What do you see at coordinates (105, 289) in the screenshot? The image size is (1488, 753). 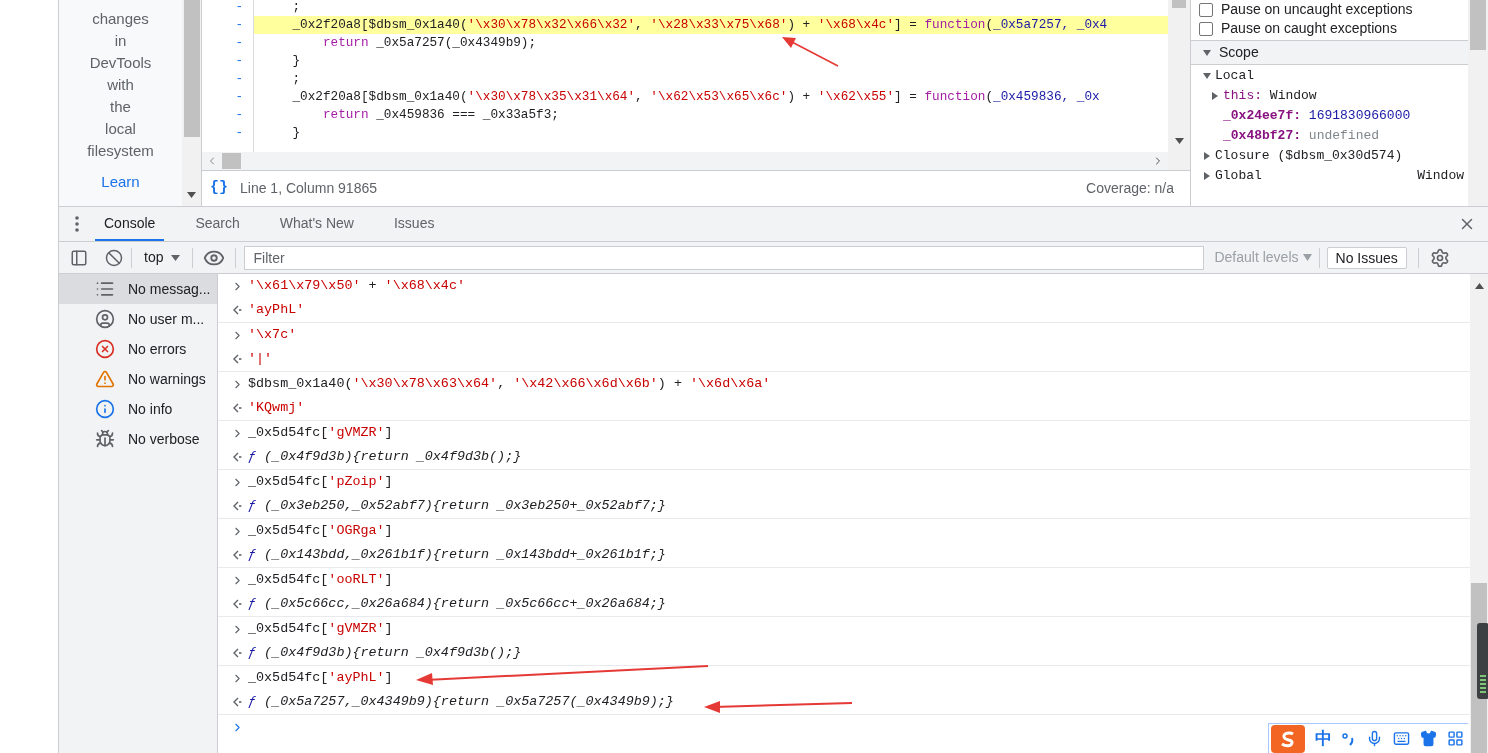 I see `list-icon` at bounding box center [105, 289].